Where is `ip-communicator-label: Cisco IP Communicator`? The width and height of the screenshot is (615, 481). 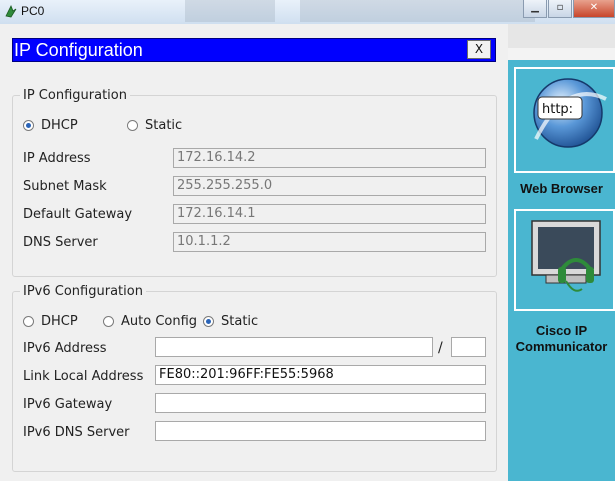 ip-communicator-label: Cisco IP Communicator is located at coordinates (561, 339).